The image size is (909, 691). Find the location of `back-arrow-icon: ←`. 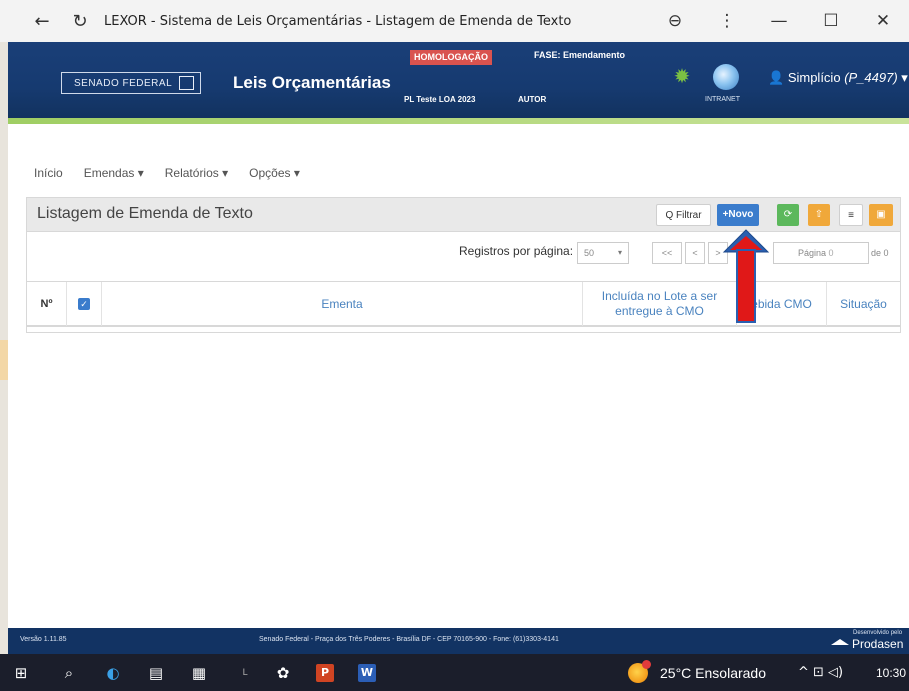

back-arrow-icon: ← is located at coordinates (42, 21).